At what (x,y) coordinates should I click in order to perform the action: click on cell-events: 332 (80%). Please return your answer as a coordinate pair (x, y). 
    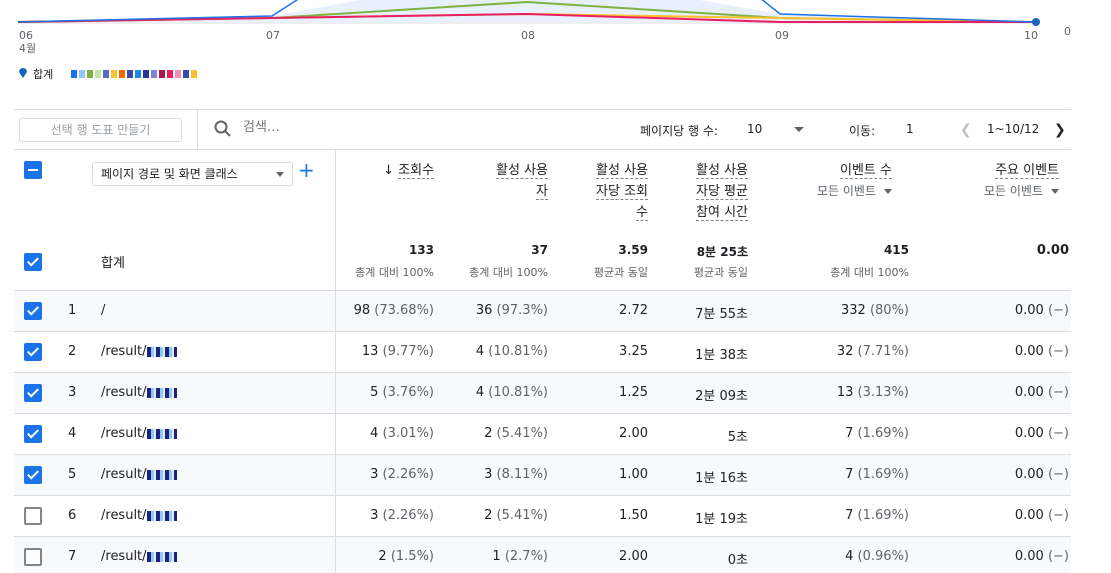
    Looking at the image, I should click on (874, 310).